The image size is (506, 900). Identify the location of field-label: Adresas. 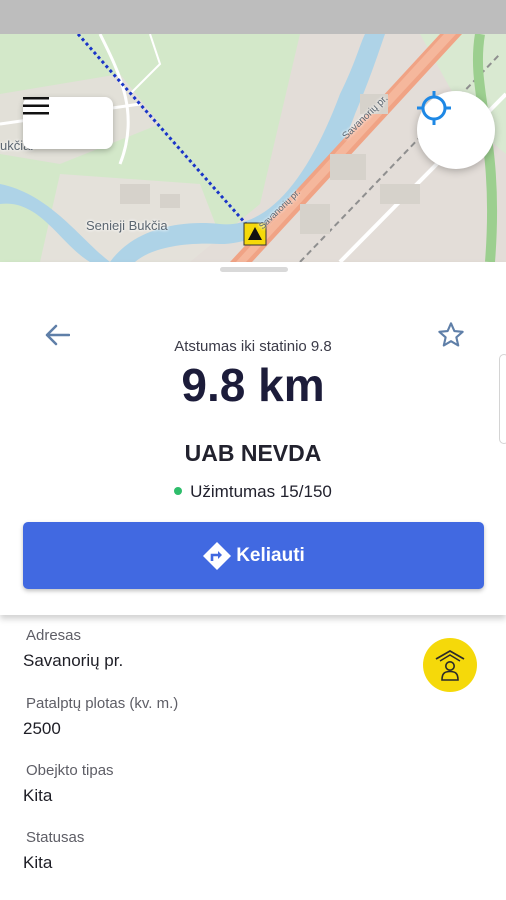
(54, 635).